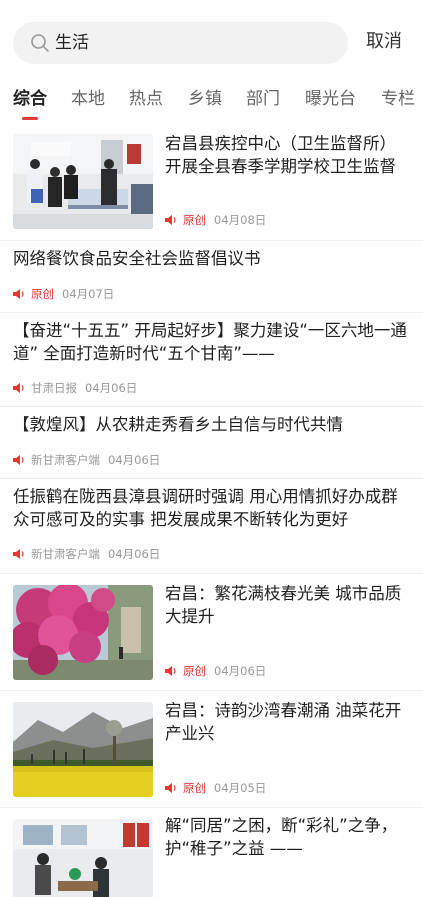 This screenshot has width=423, height=897. I want to click on tab-departments: 部门, so click(263, 99).